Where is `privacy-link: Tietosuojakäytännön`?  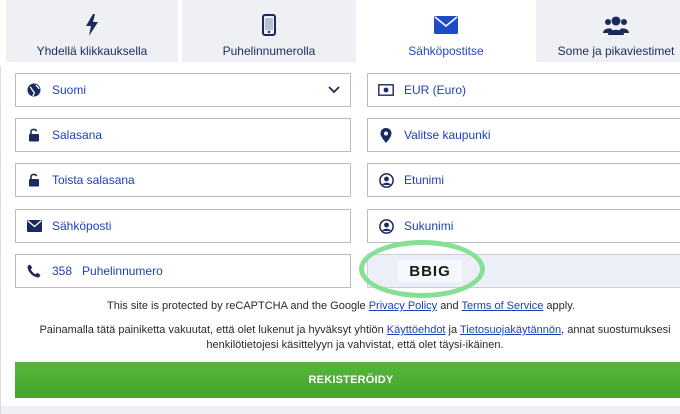 privacy-link: Tietosuojakäytännön is located at coordinates (510, 330).